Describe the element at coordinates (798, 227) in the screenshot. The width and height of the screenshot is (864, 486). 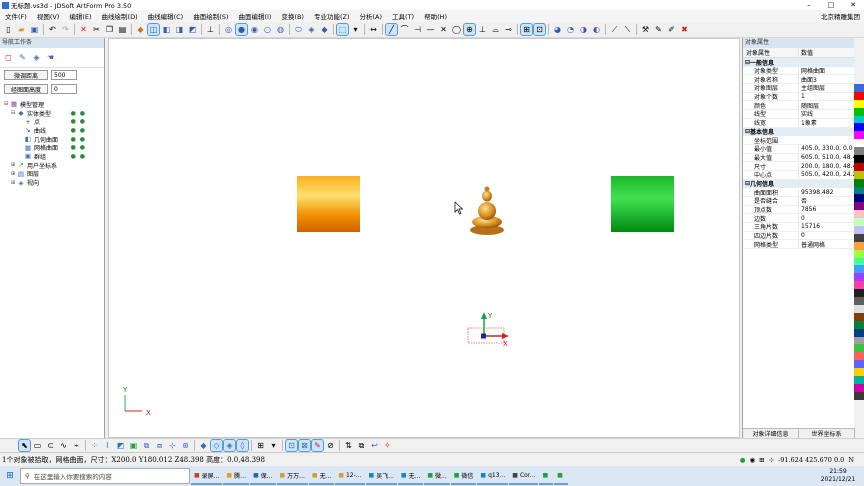
I see `props-row: 三角片数 15716` at that location.